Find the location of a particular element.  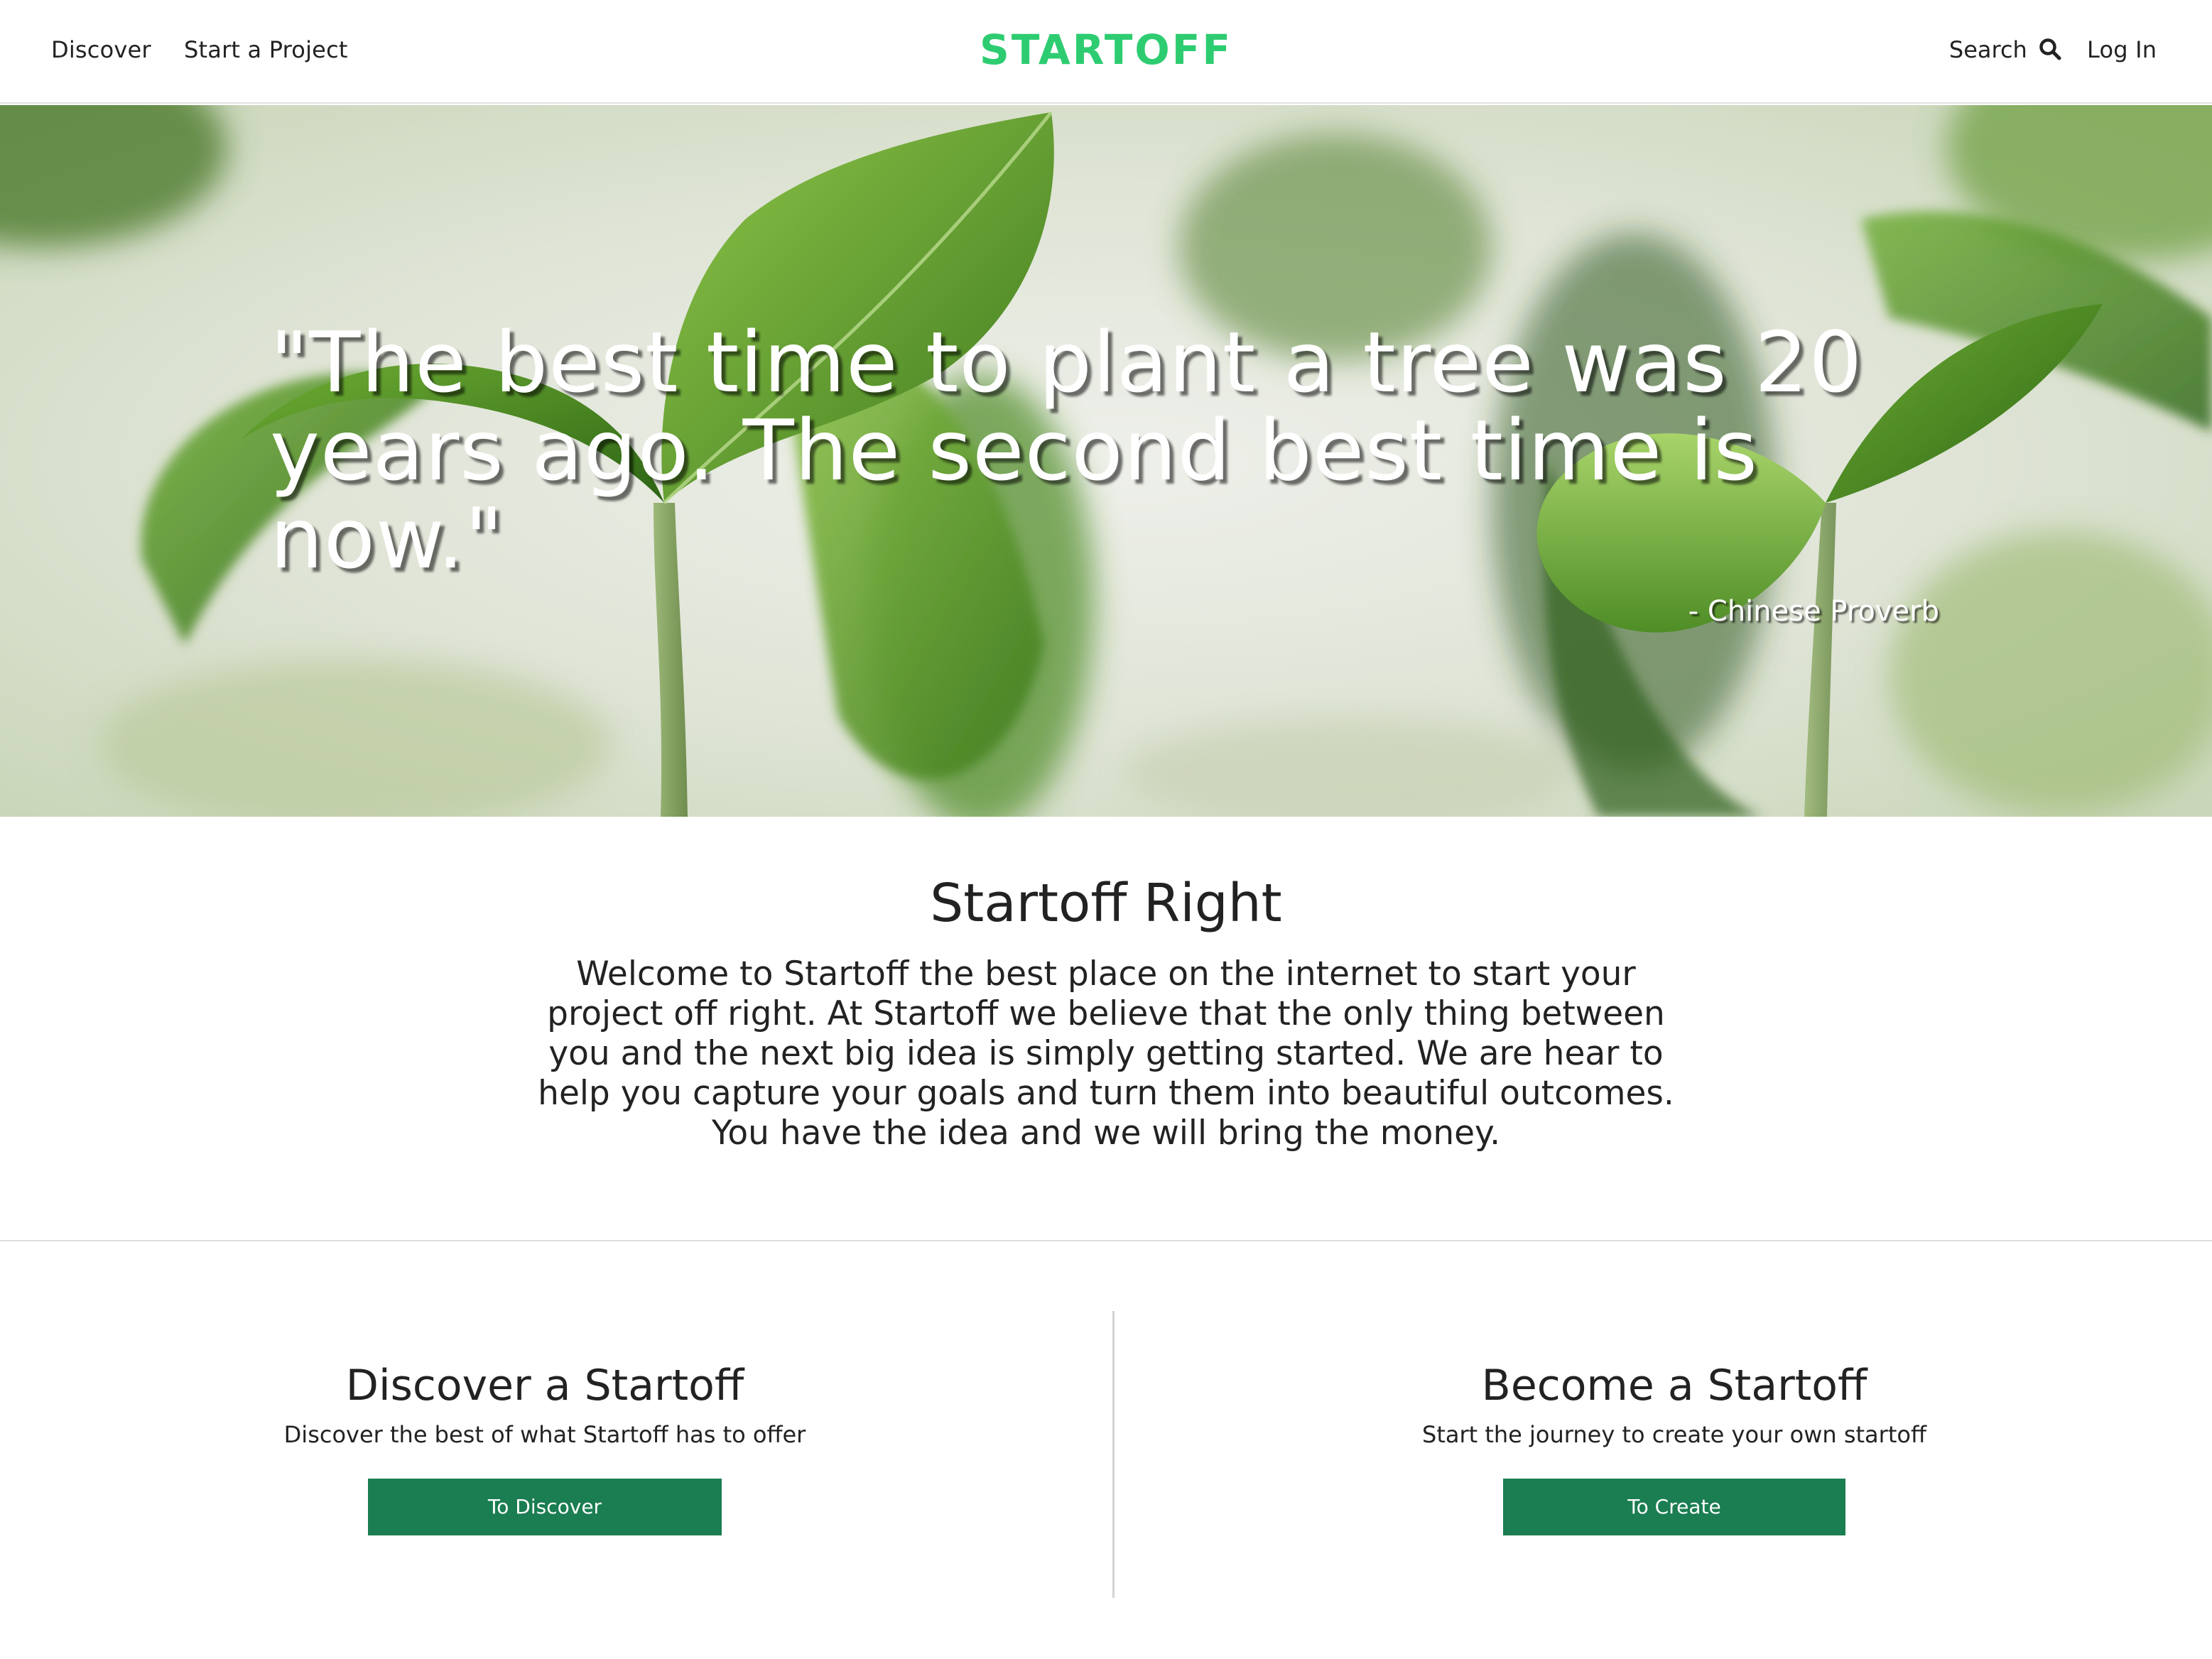

nav-discover-link: Discover is located at coordinates (101, 50).